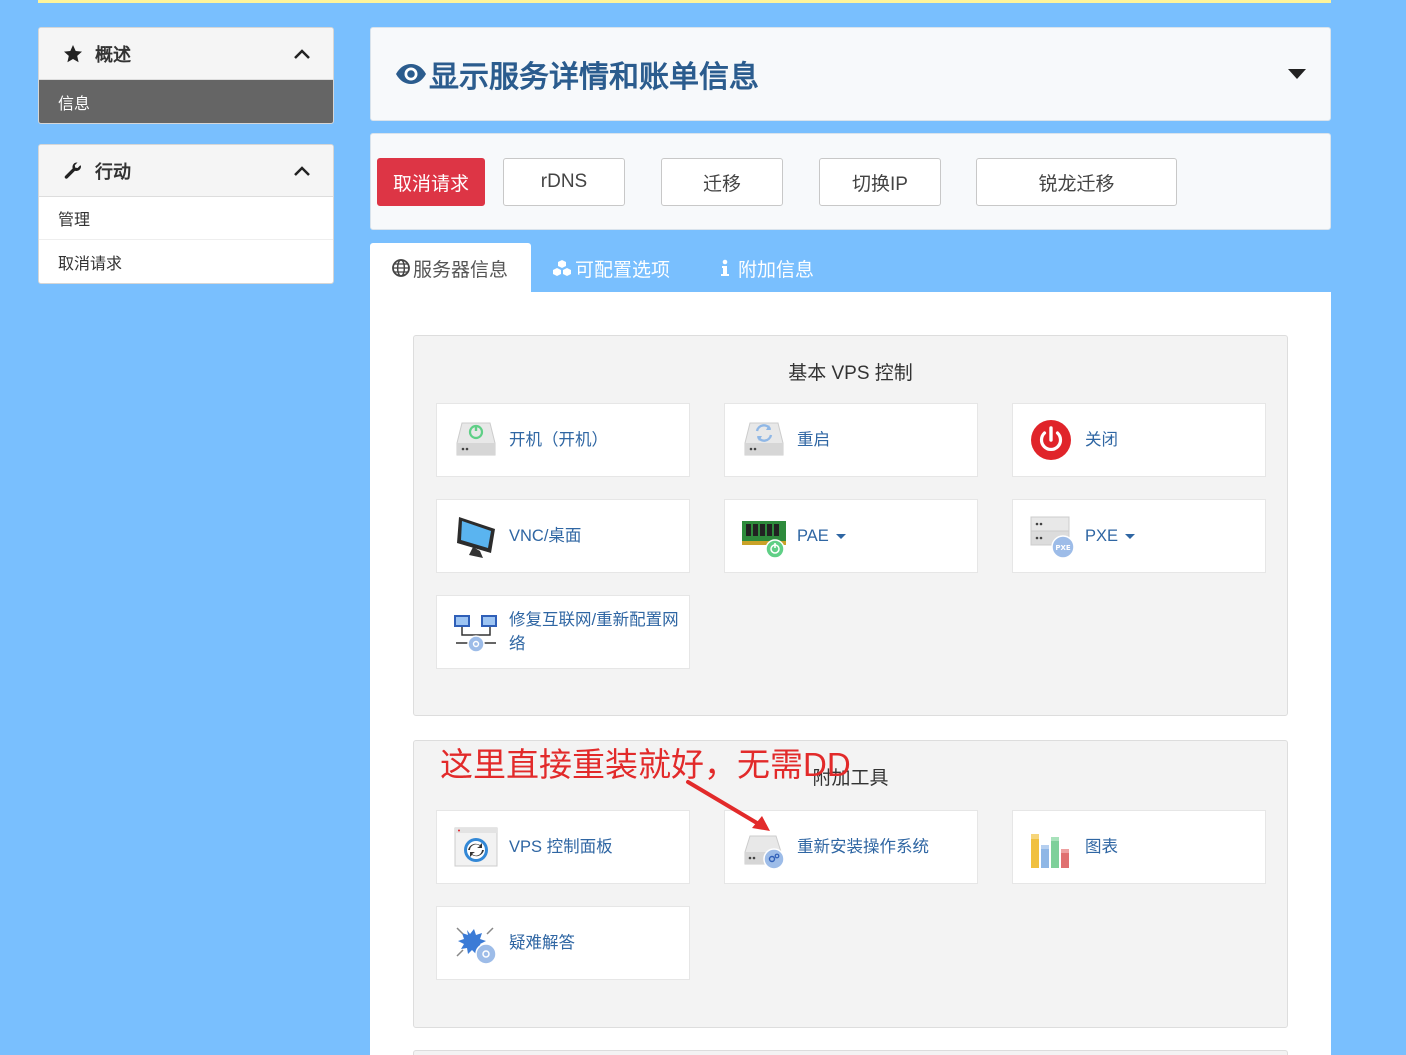  Describe the element at coordinates (1051, 440) in the screenshot. I see `power-off-icon` at that location.